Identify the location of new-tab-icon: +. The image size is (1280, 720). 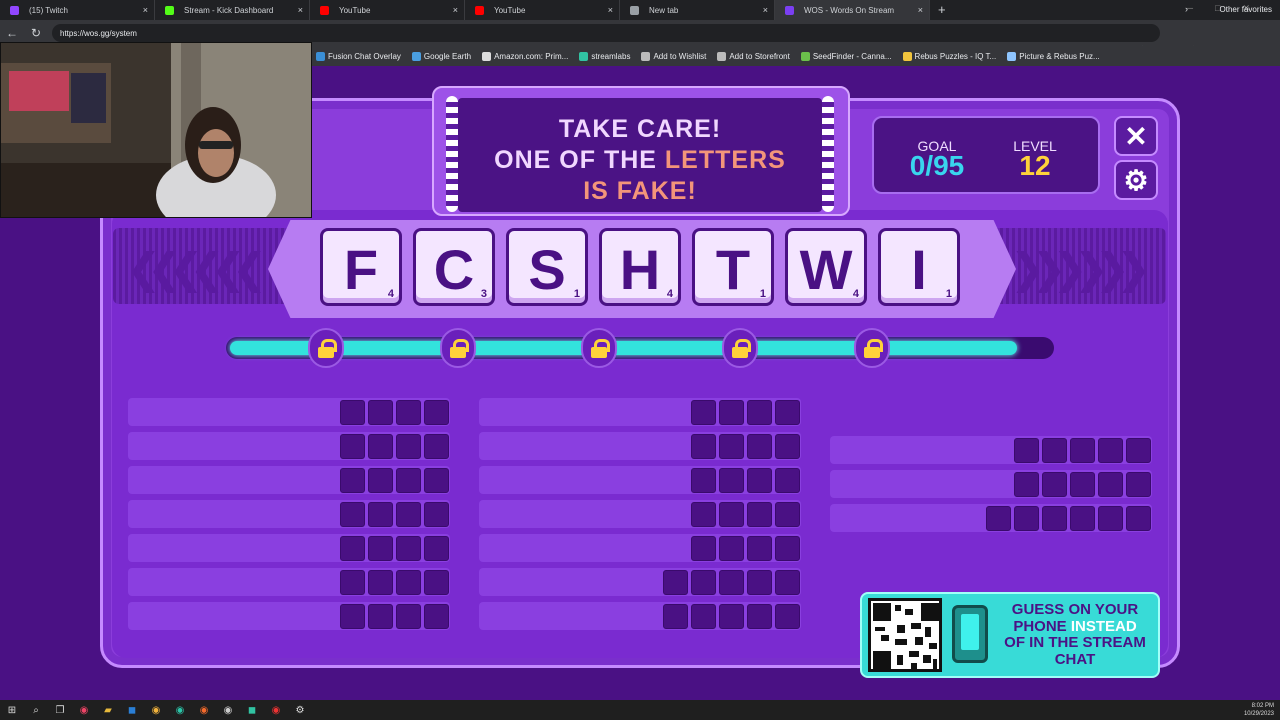
(942, 10).